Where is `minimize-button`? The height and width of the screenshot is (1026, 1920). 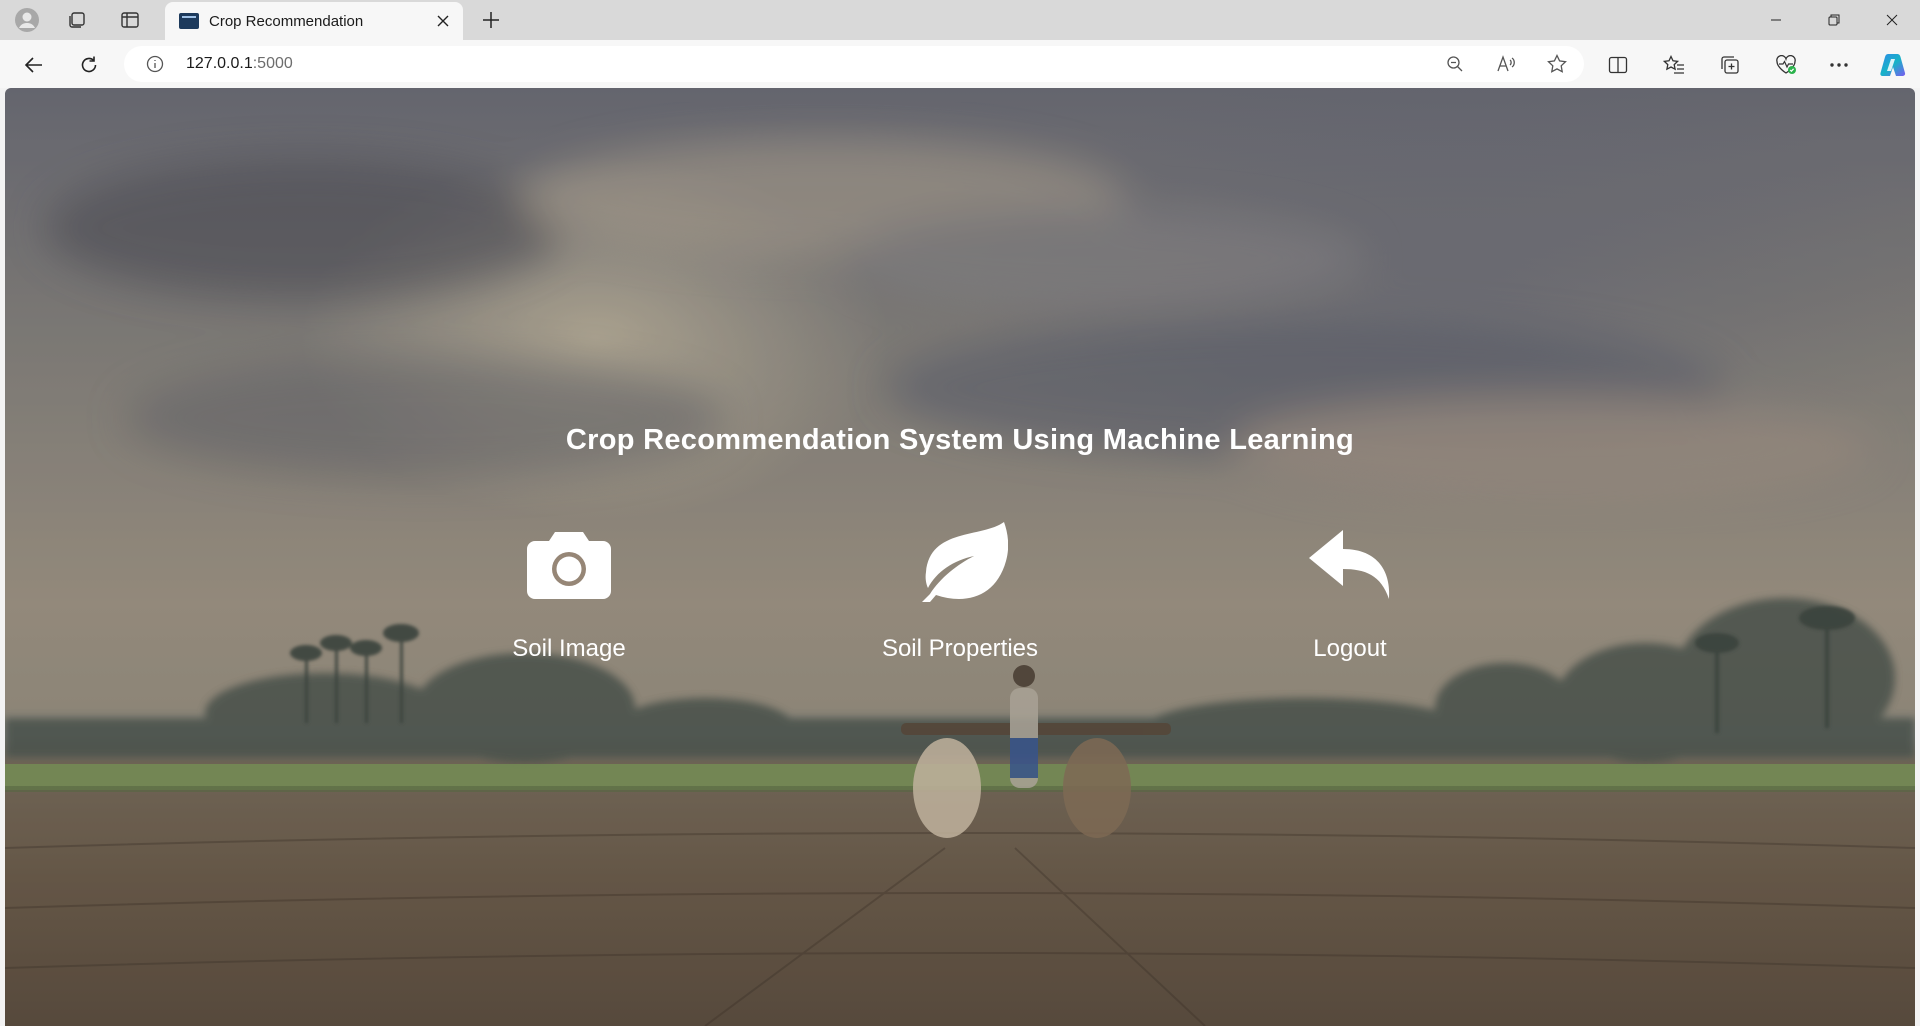 minimize-button is located at coordinates (1776, 20).